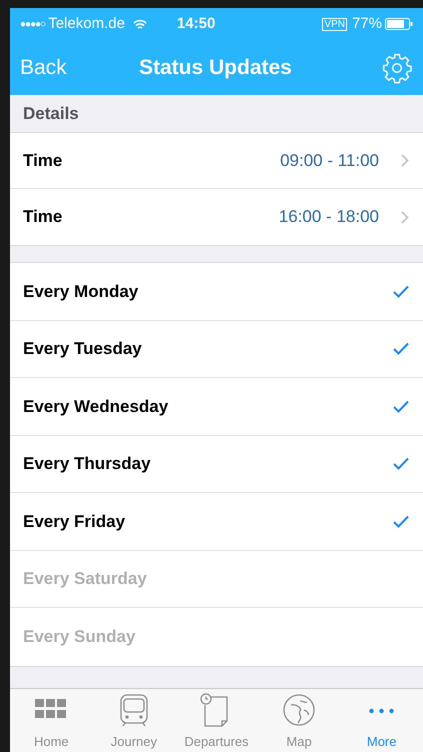 The height and width of the screenshot is (752, 423). Describe the element at coordinates (215, 67) in the screenshot. I see `screen-title: Status Updates` at that location.